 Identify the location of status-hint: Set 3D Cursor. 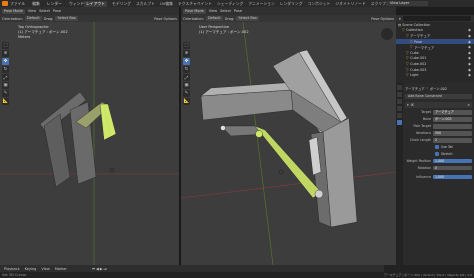
(14, 275).